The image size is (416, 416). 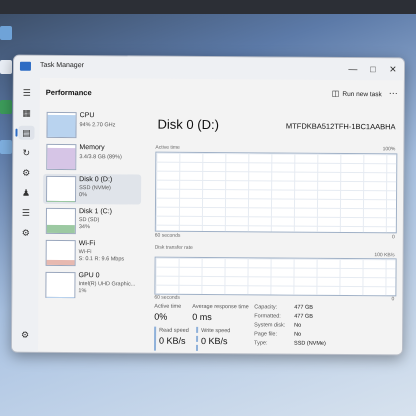 I want to click on startup-apps-icon: ⚙, so click(x=26, y=173).